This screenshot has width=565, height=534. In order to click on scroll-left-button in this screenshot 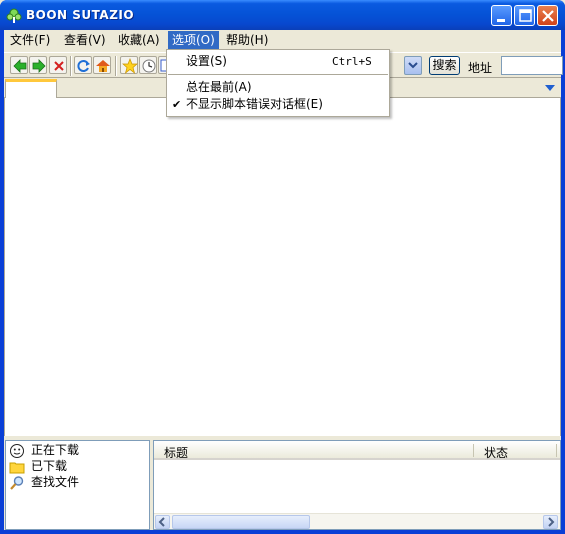, I will do `click(162, 522)`.